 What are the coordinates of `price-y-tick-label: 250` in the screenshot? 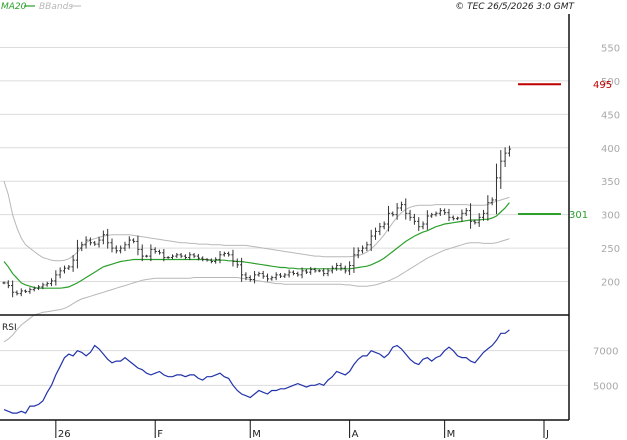 It's located at (610, 249).